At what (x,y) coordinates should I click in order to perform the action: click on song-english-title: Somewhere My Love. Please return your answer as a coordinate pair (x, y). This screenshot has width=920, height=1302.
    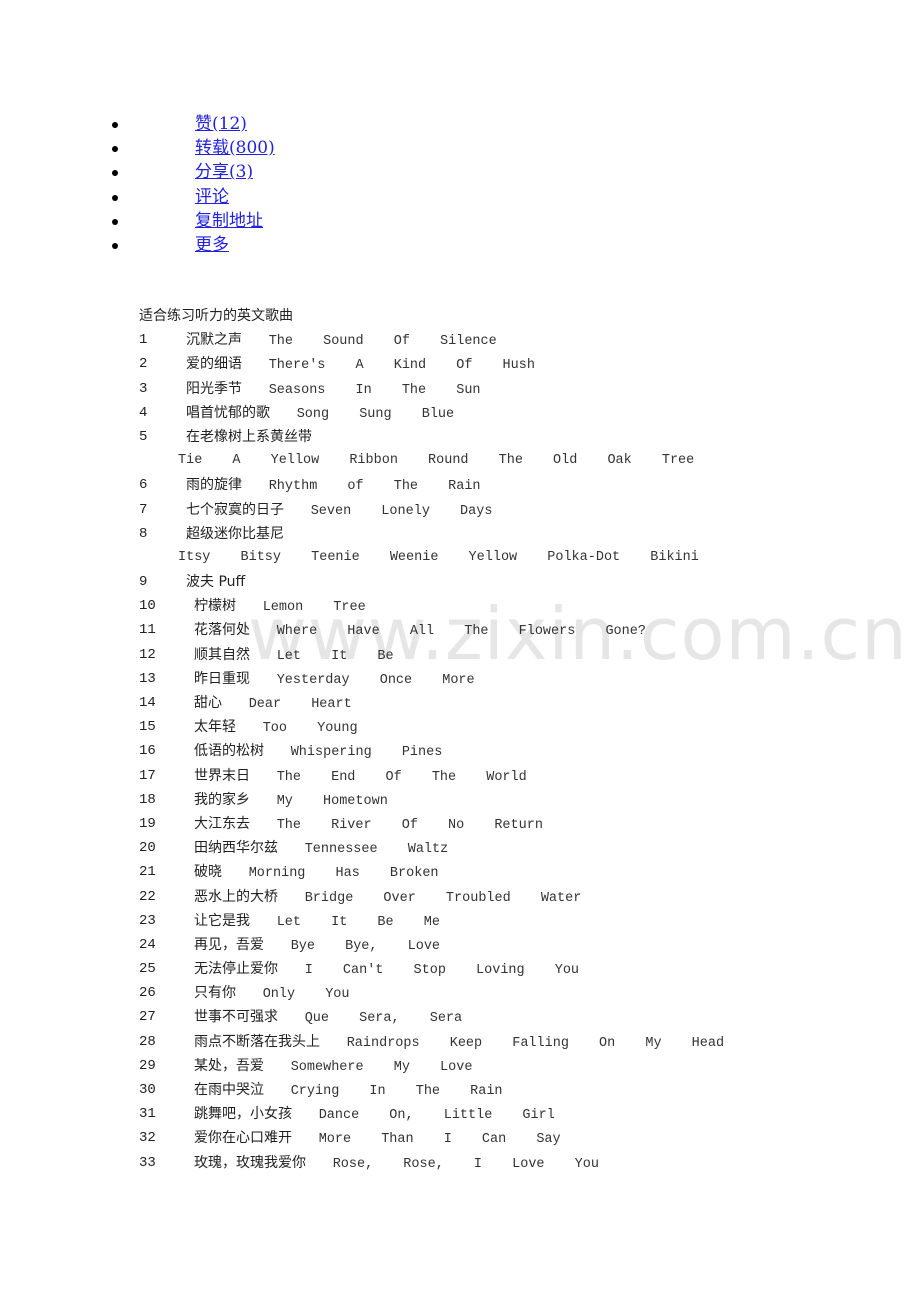
    Looking at the image, I should click on (381, 1067).